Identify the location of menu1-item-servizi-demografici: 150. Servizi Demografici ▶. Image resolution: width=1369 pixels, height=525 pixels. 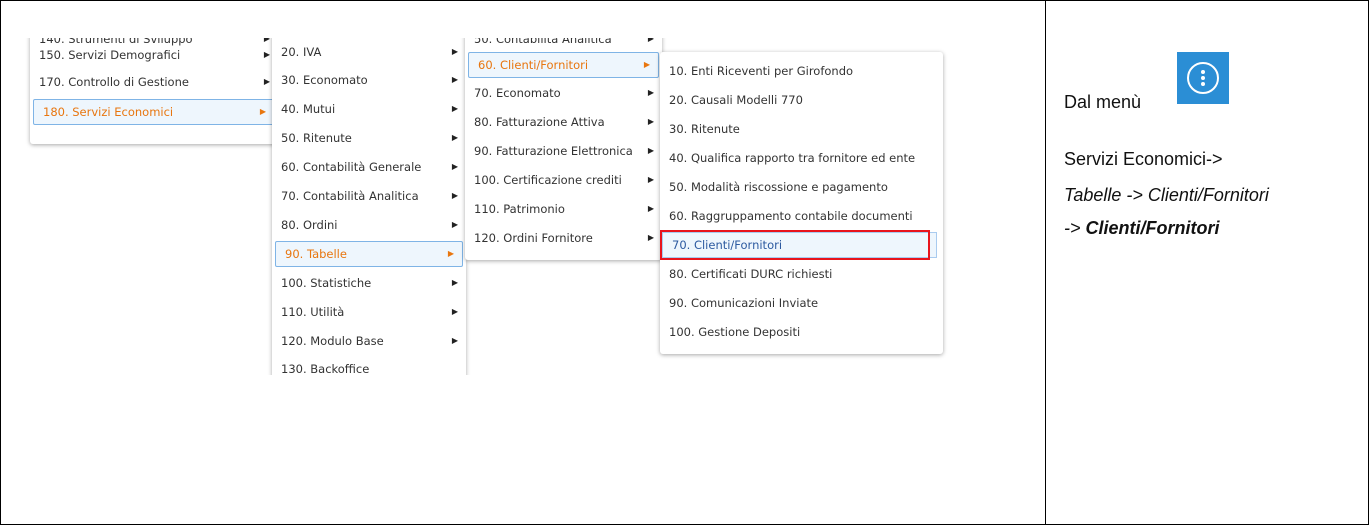
(154, 55).